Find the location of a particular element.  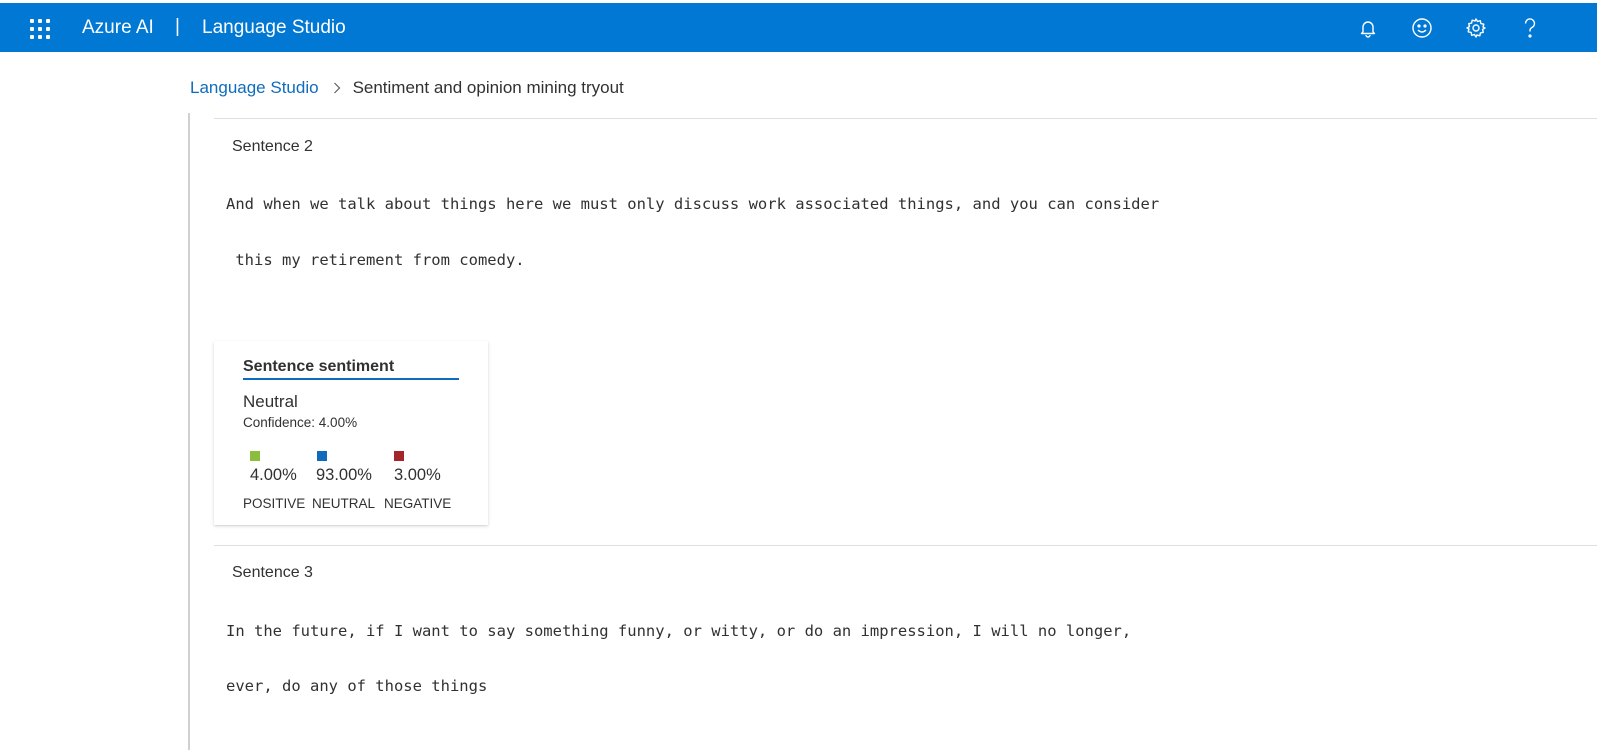

metric-neutral: 93.00% NEUTRAL is located at coordinates (343, 481).